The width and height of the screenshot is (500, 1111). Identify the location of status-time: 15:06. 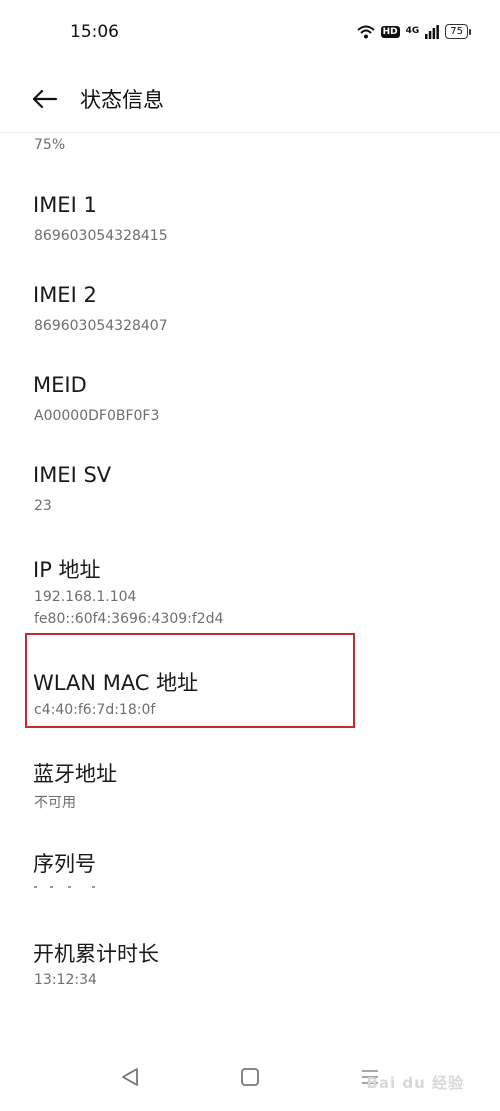
(94, 32).